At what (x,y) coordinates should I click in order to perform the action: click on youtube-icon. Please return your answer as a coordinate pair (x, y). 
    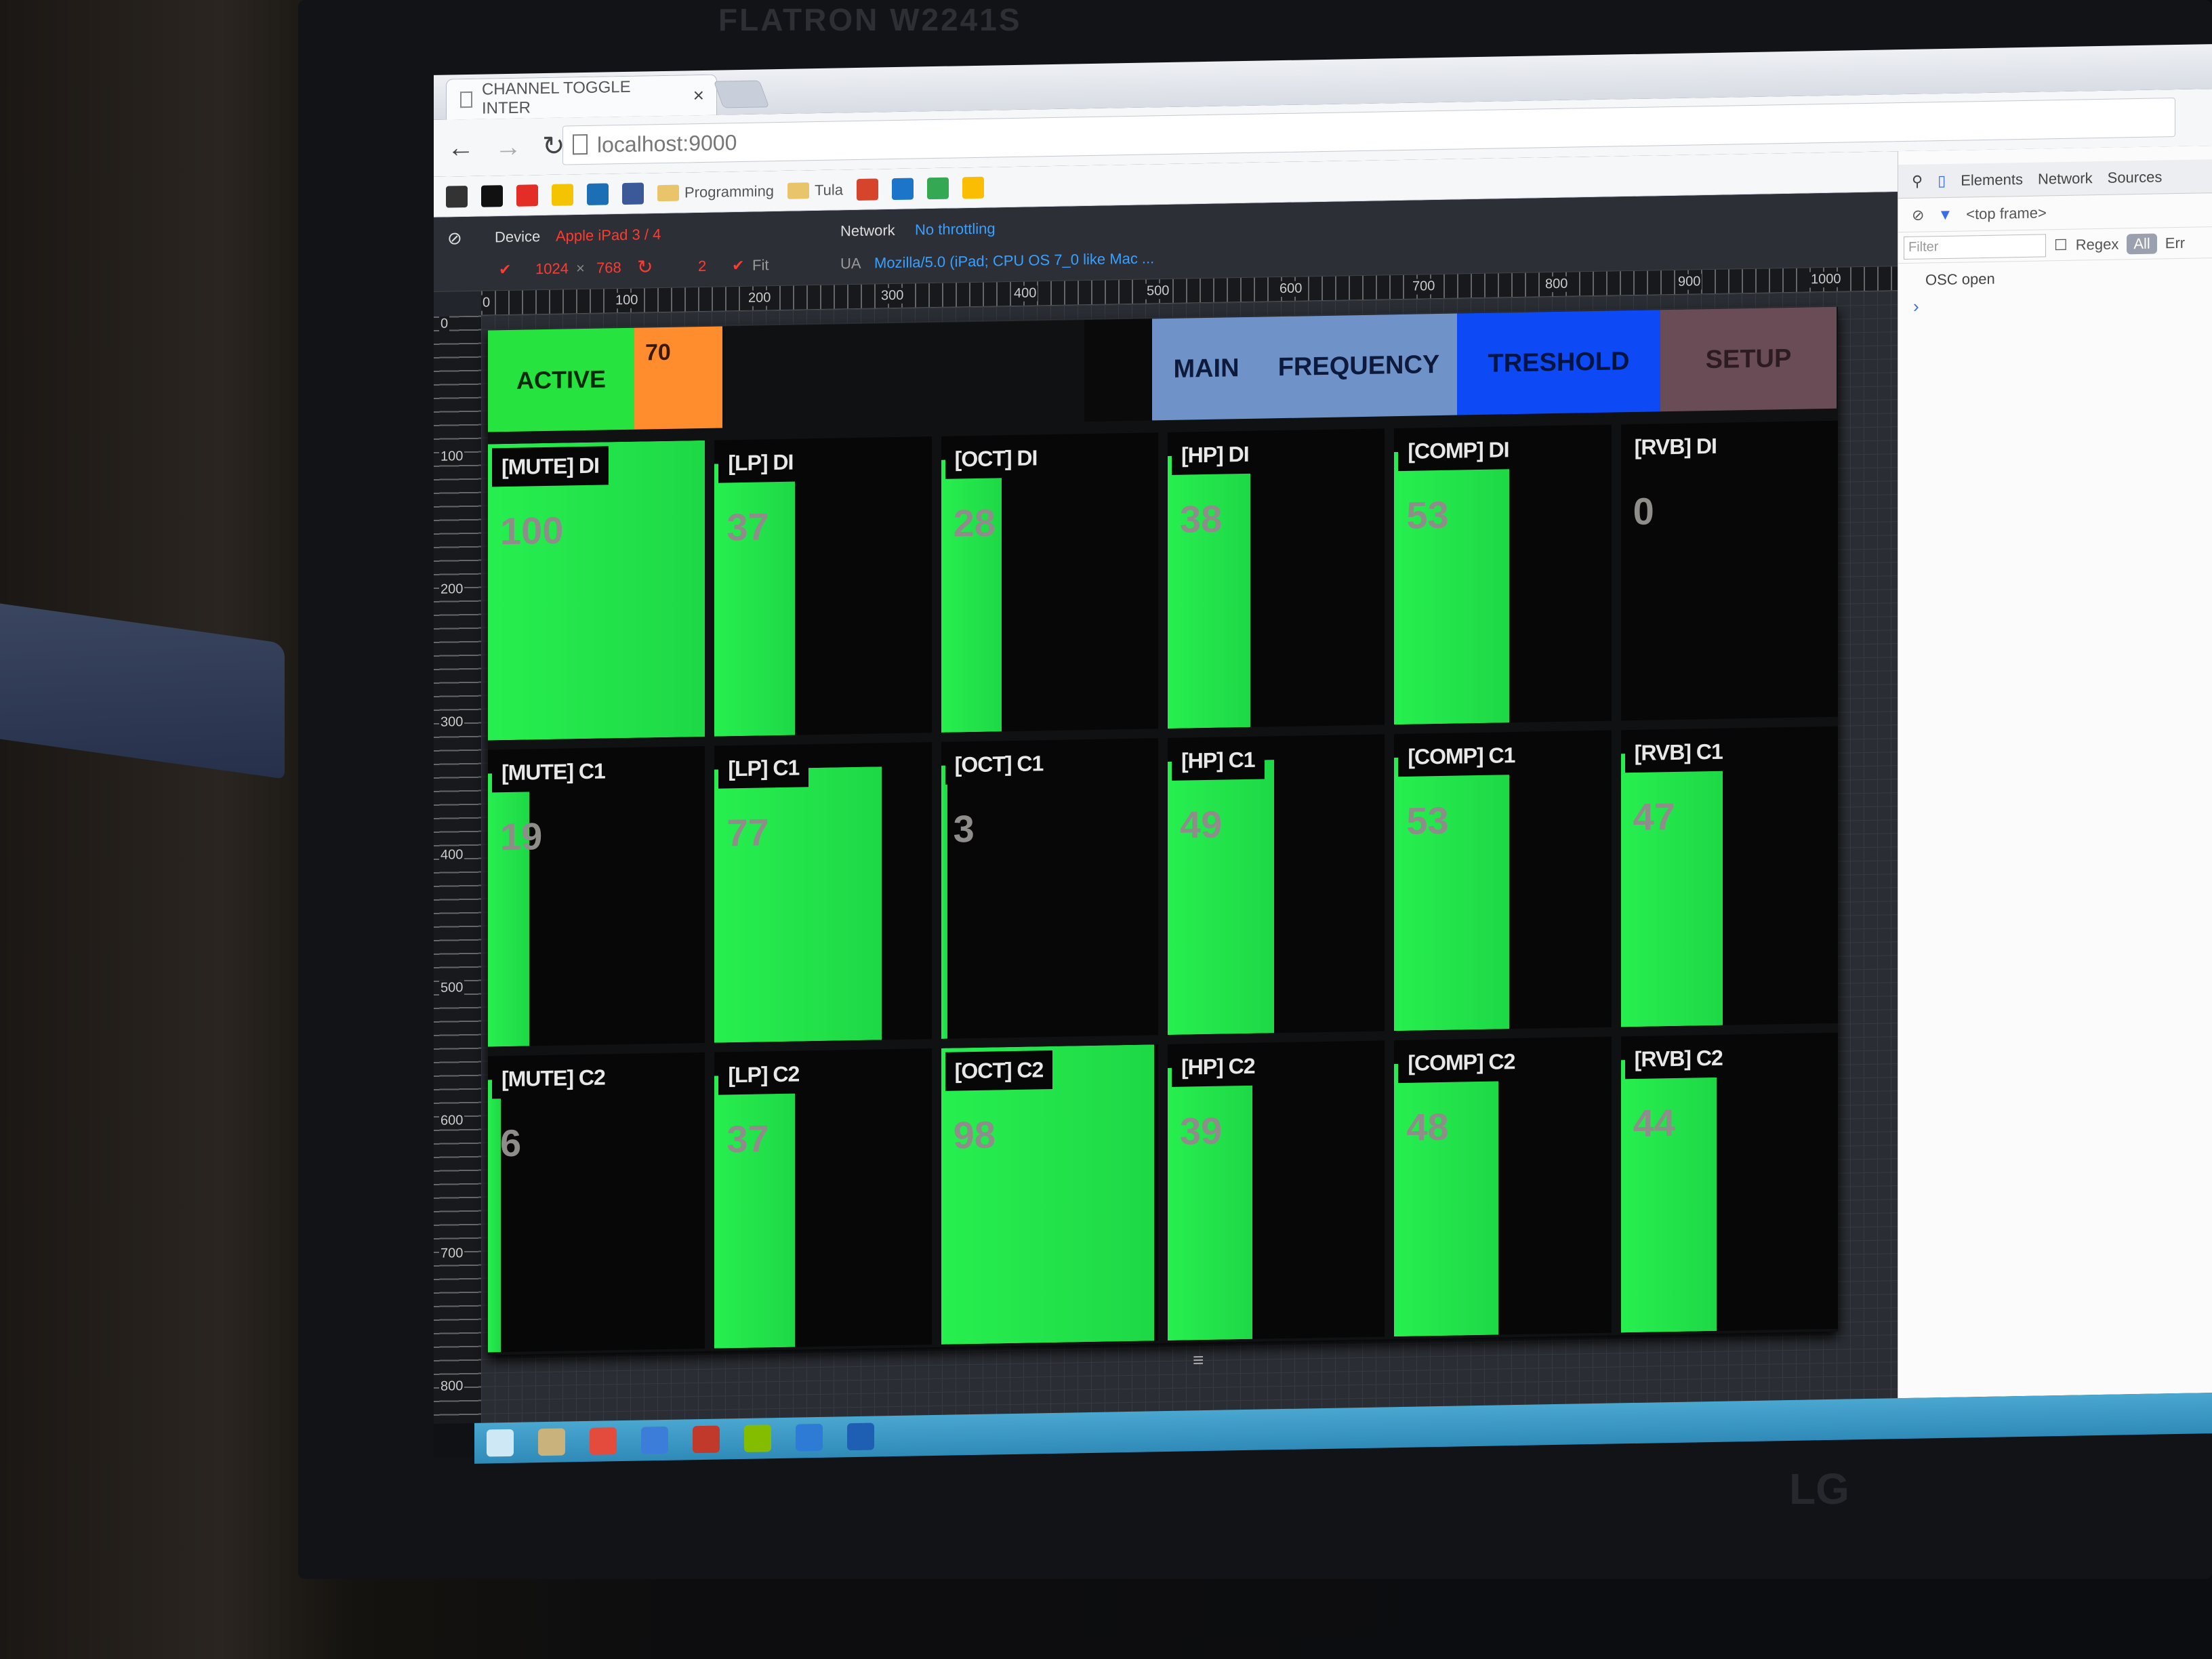
    Looking at the image, I should click on (527, 195).